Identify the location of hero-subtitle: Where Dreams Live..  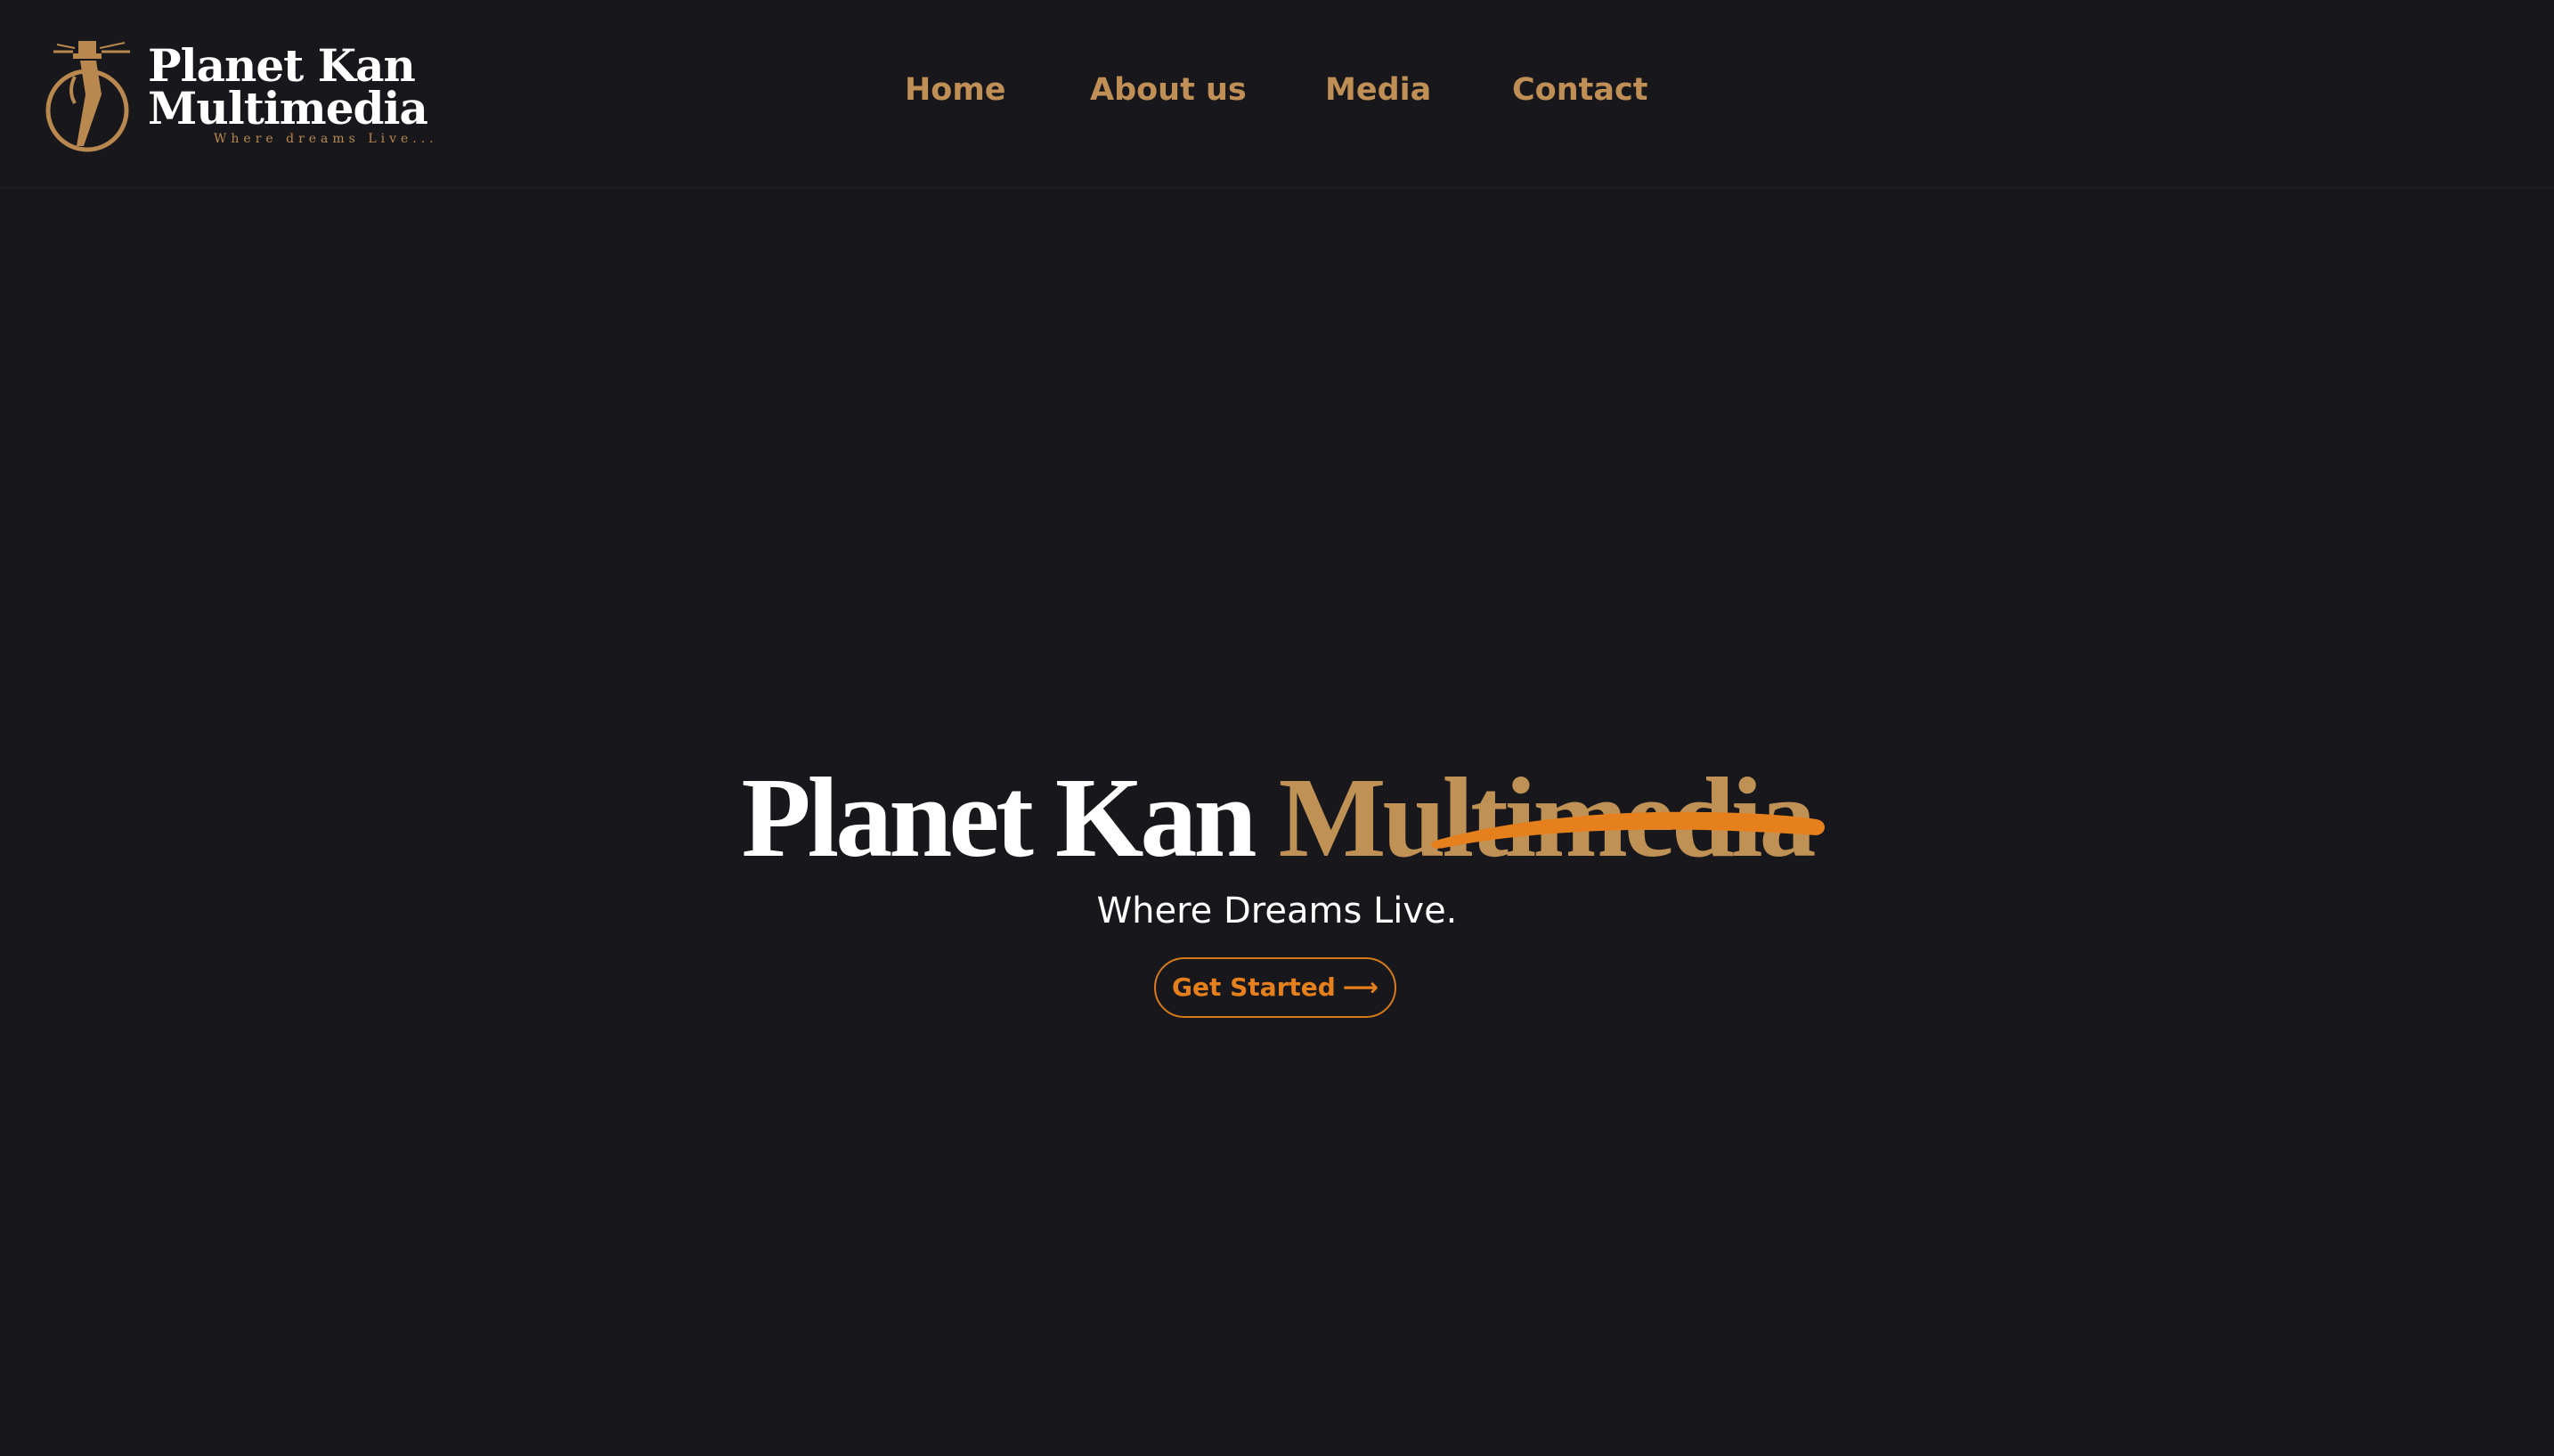
(1277, 911).